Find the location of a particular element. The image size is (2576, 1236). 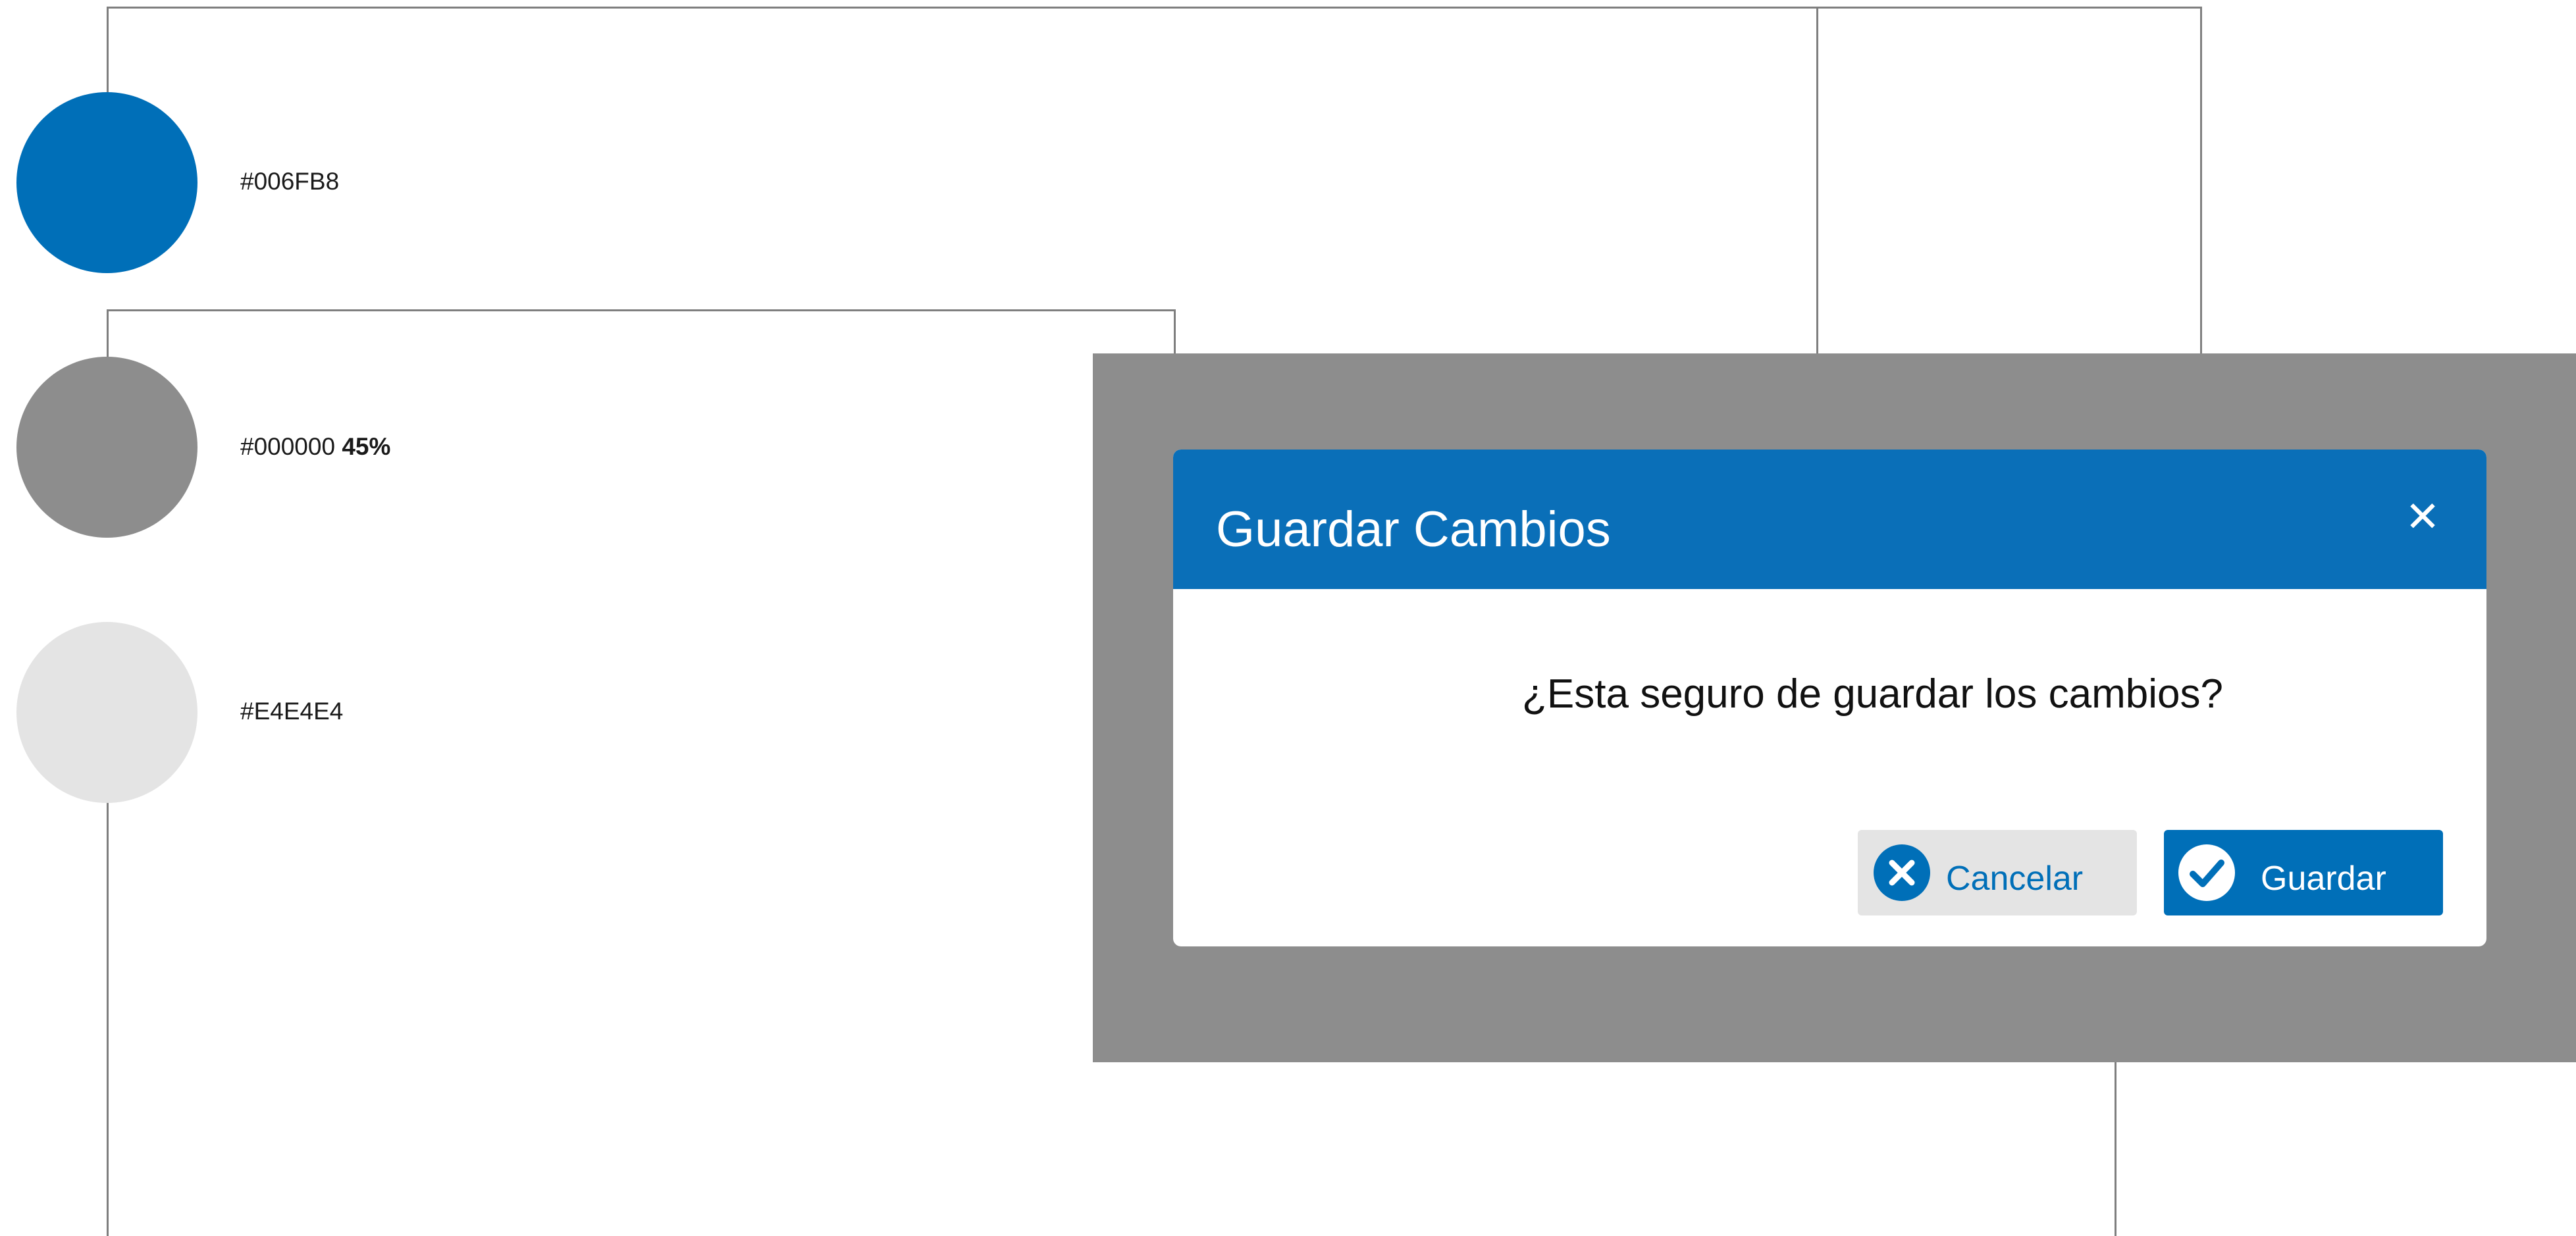

swatch-primary-label: #006FB8 is located at coordinates (290, 181).